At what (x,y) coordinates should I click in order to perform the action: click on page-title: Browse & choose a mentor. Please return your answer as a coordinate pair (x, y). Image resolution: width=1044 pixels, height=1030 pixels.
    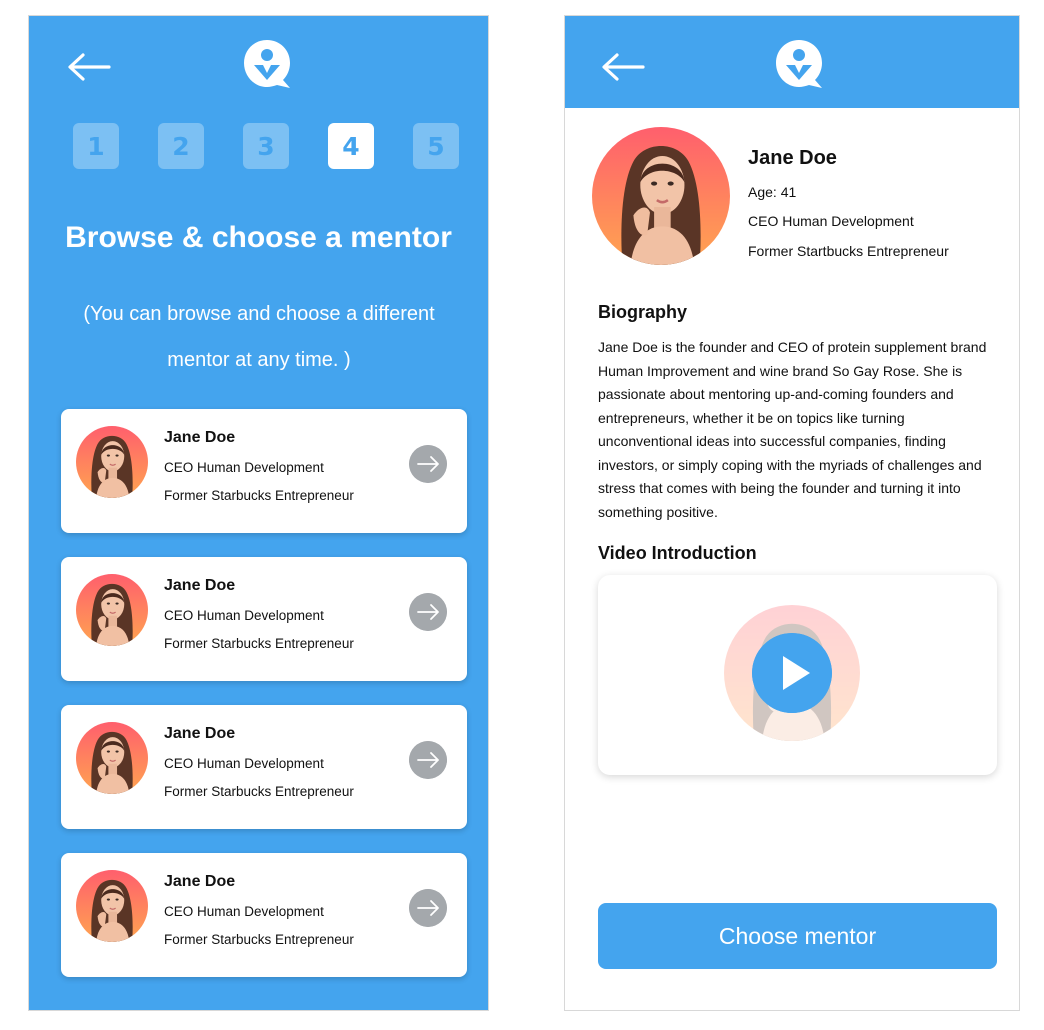
    Looking at the image, I should click on (258, 237).